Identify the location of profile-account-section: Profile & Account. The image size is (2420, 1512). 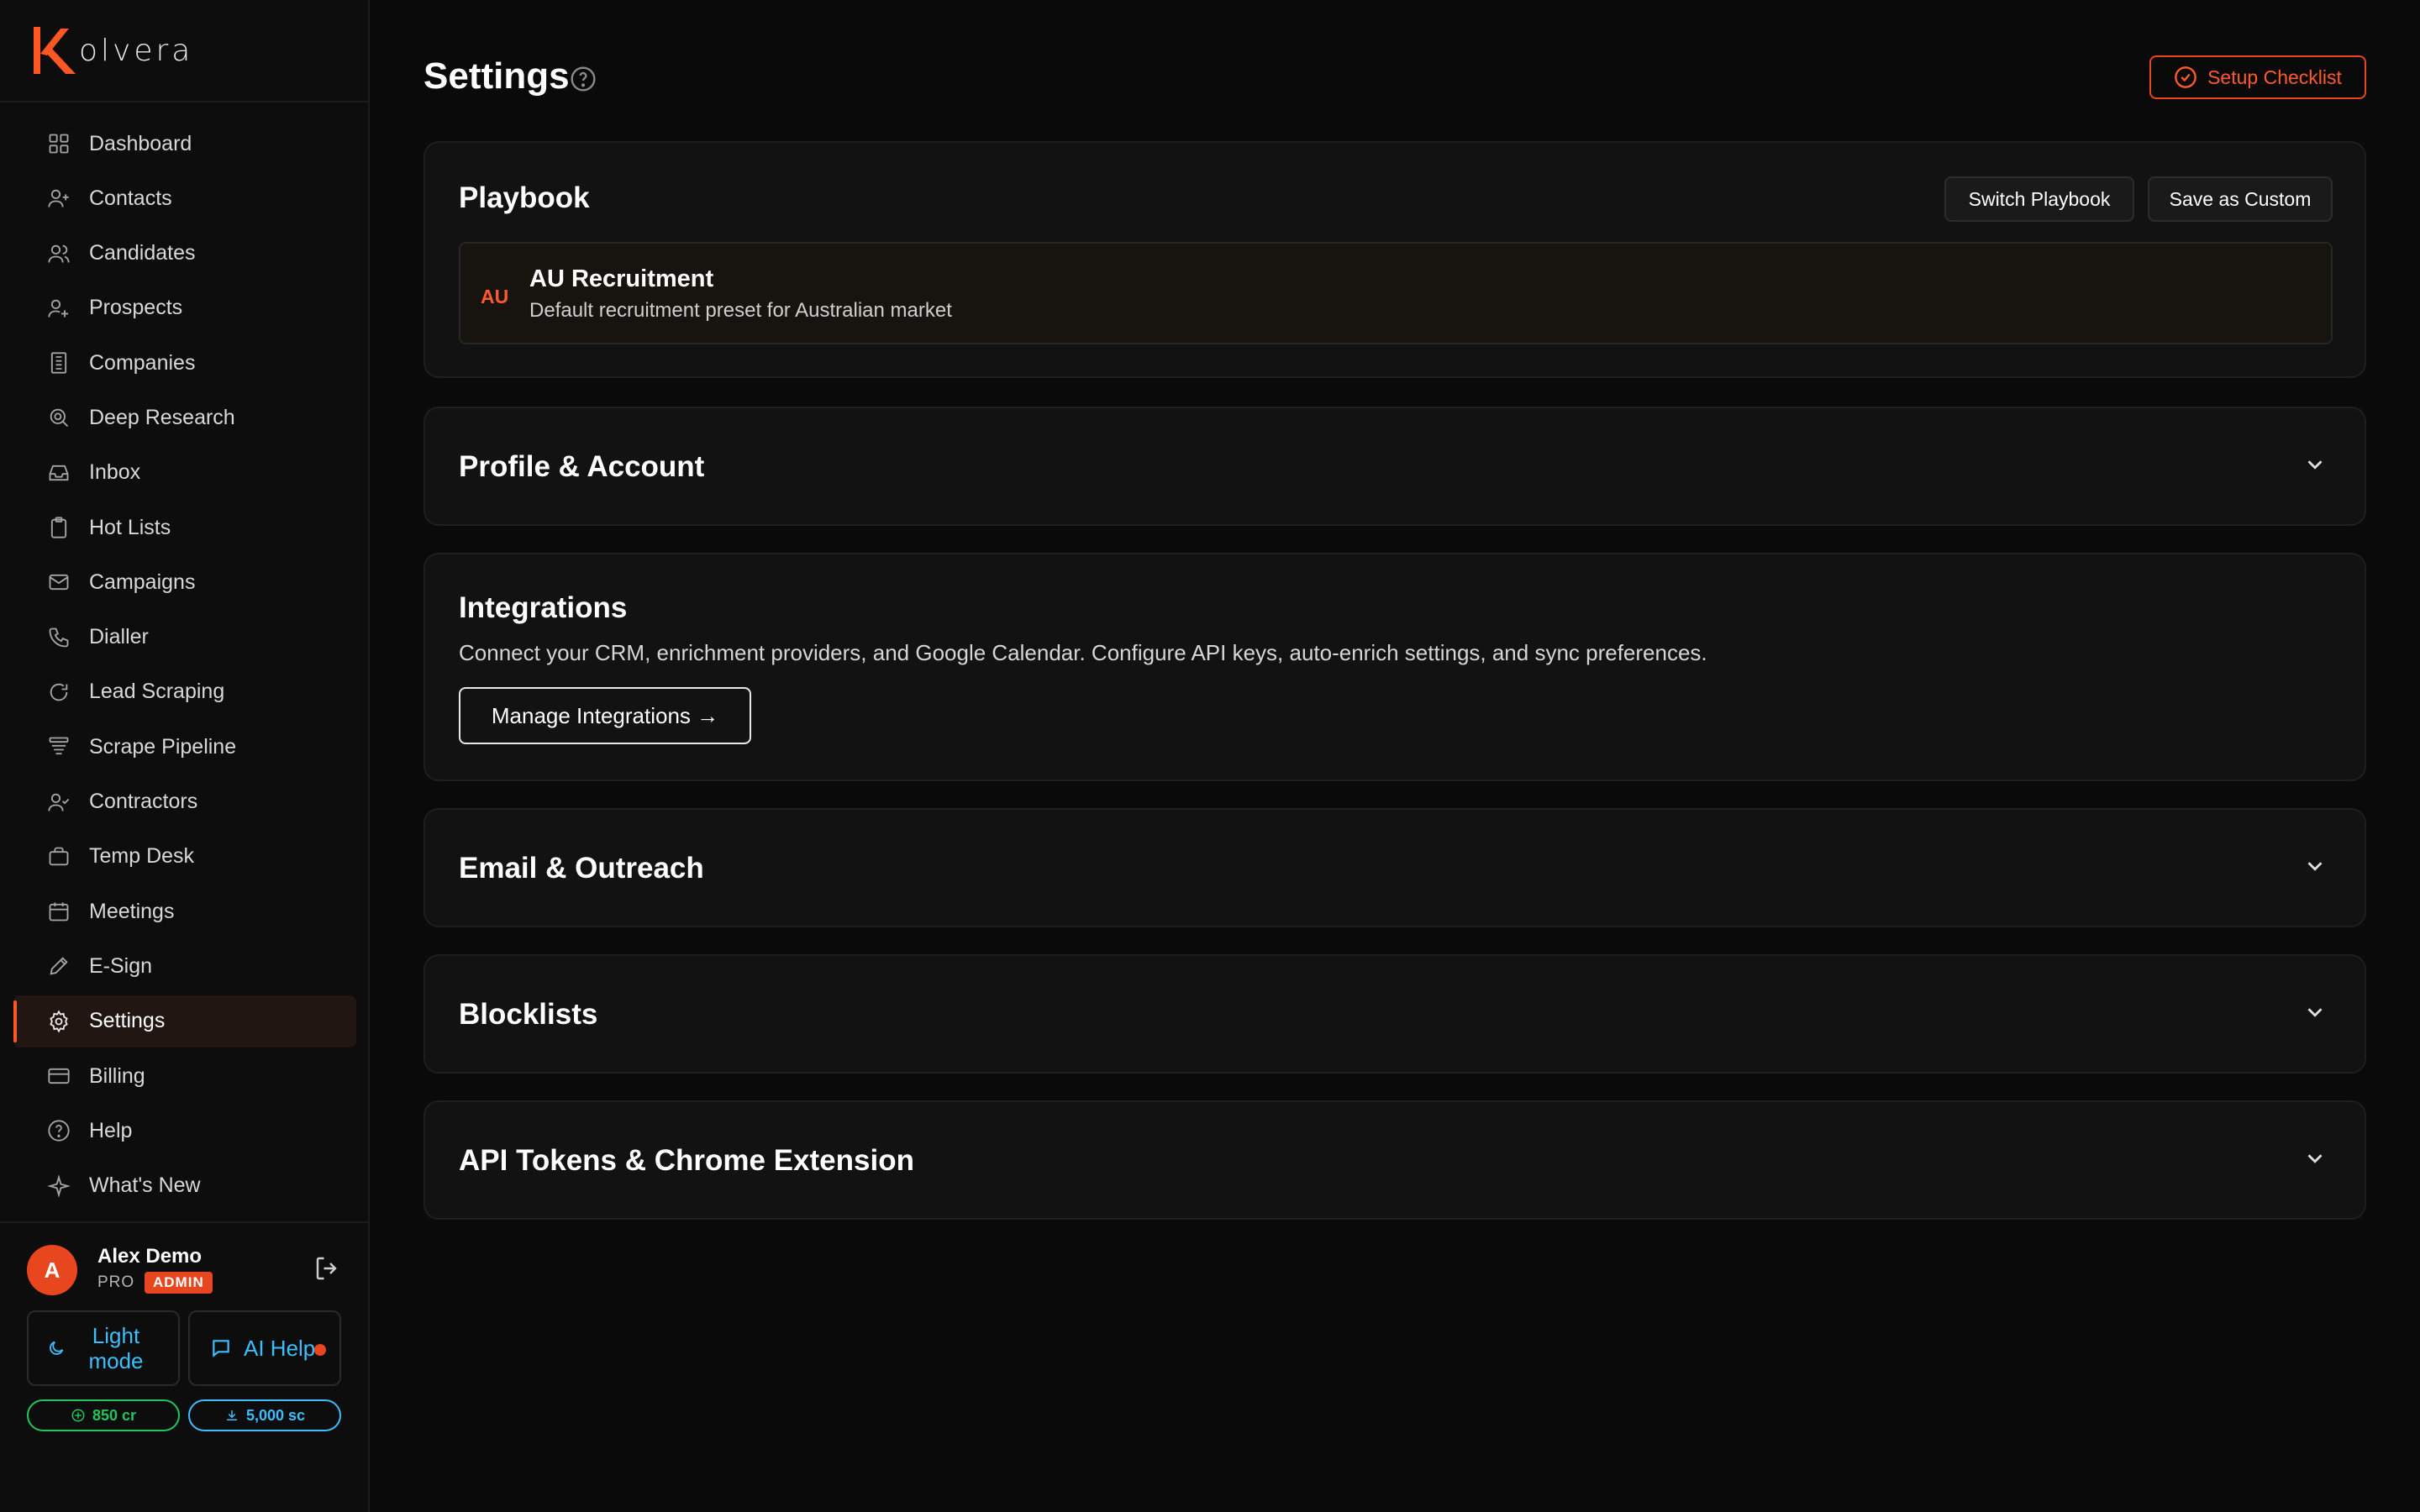
(1395, 466).